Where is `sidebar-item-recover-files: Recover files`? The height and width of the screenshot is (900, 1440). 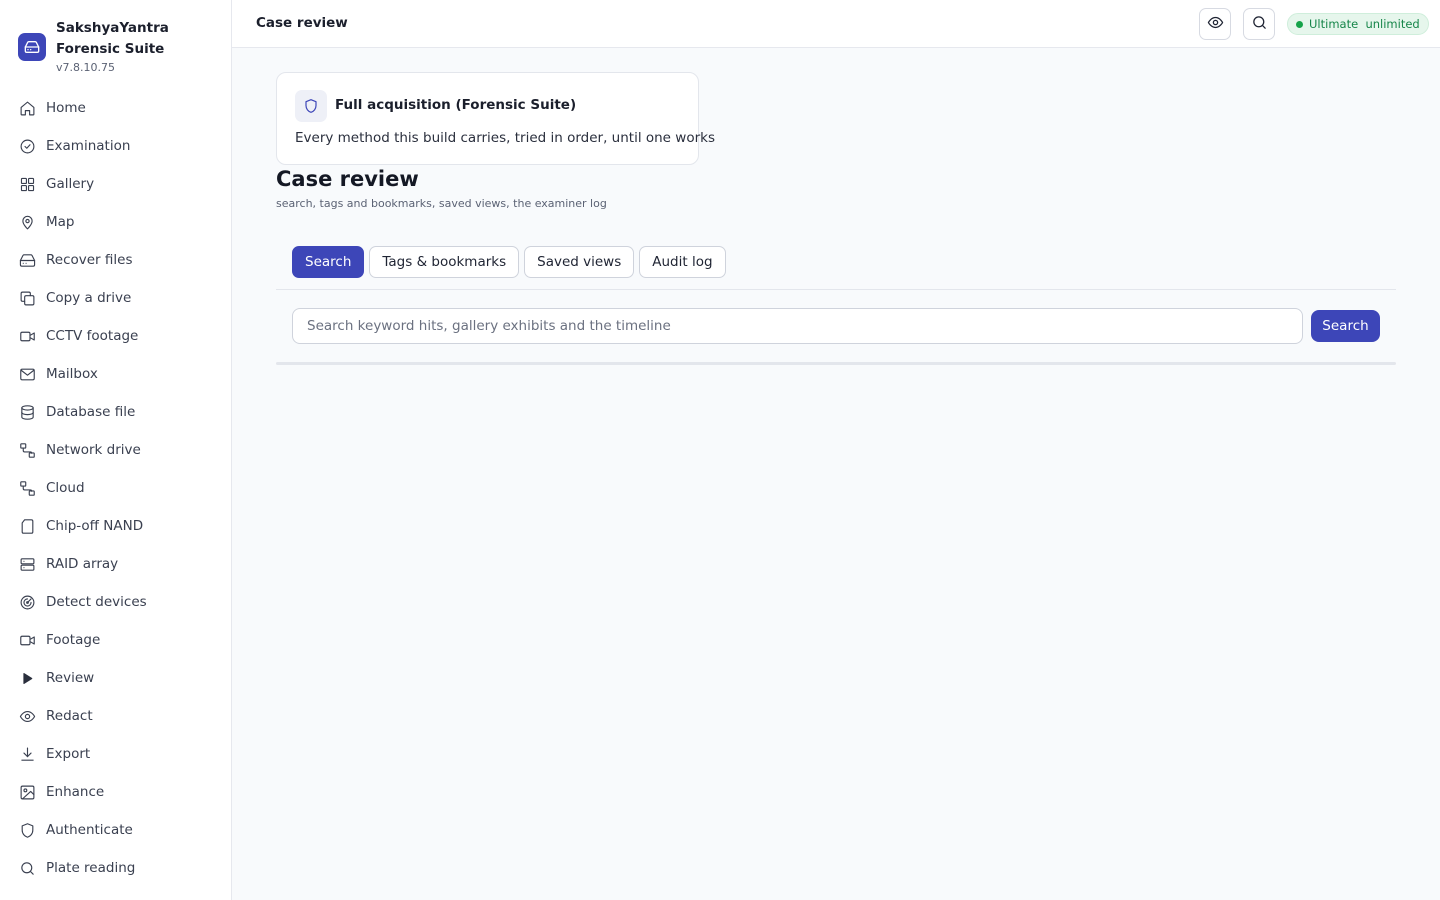 sidebar-item-recover-files: Recover files is located at coordinates (115, 260).